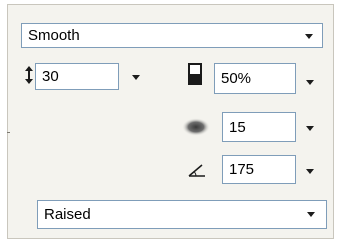 The height and width of the screenshot is (243, 338). Describe the element at coordinates (259, 169) in the screenshot. I see `angle-input: 175` at that location.